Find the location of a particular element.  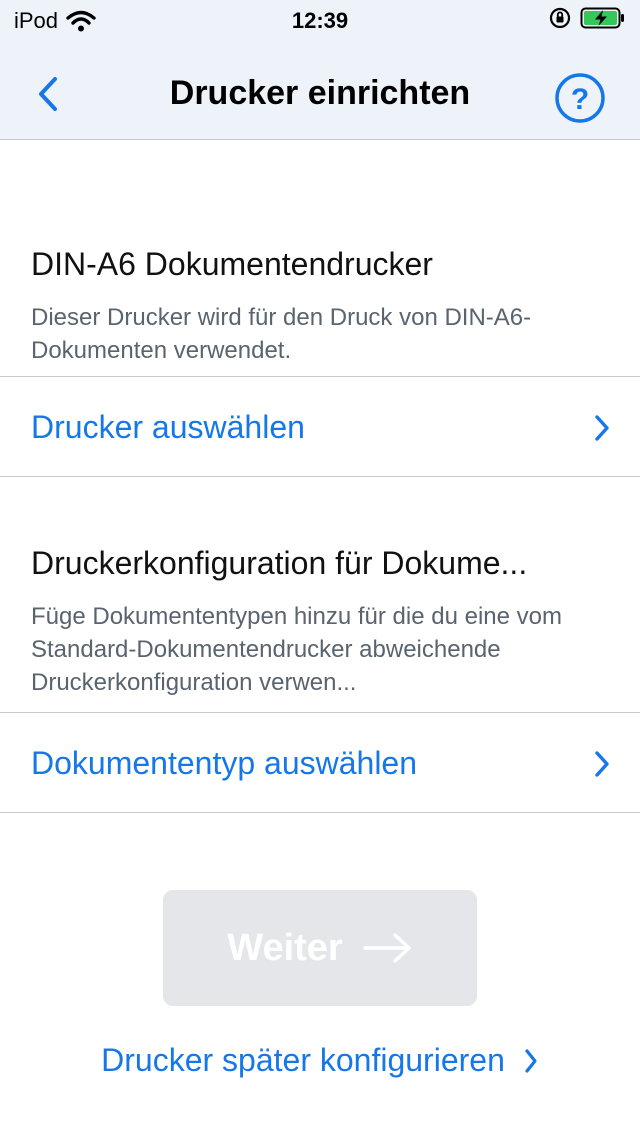

arrow-right-icon is located at coordinates (387, 948).